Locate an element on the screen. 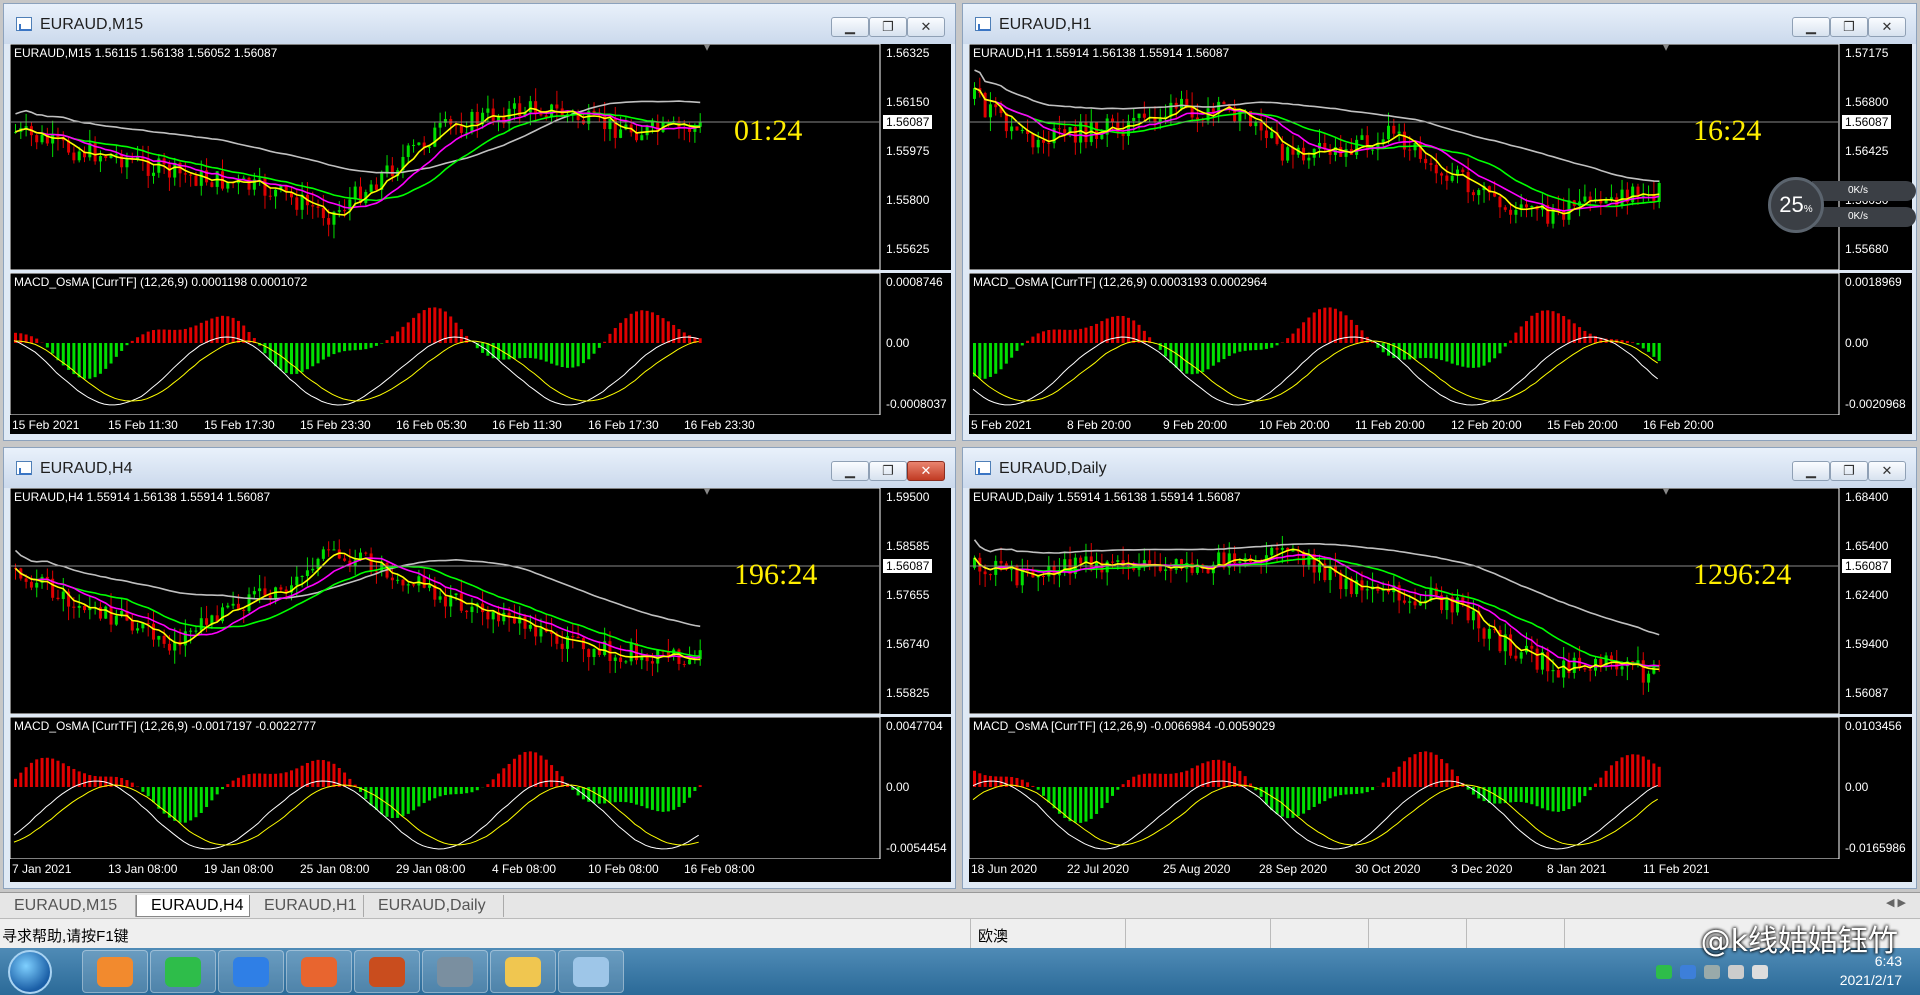 The height and width of the screenshot is (995, 1920). time-axis-label: 16 Feb 11:30 is located at coordinates (527, 425).